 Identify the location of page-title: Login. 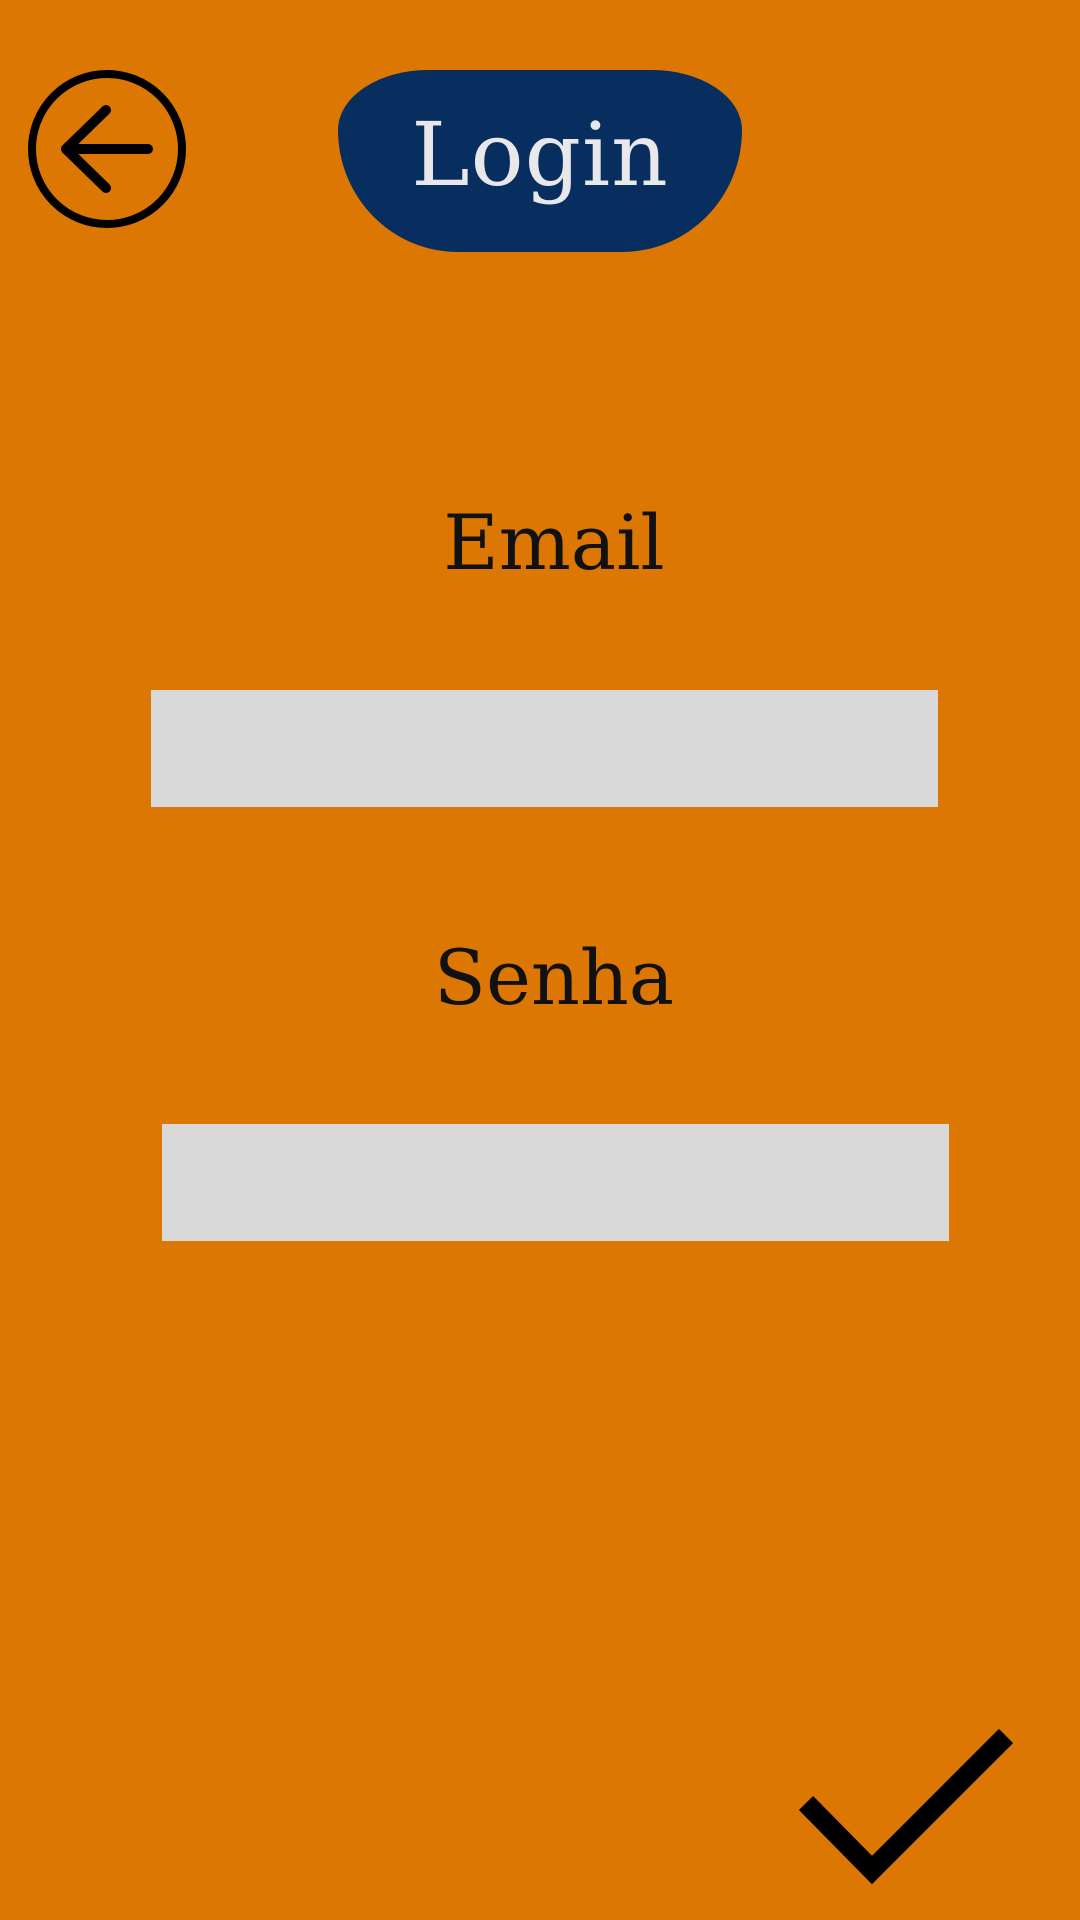
(540, 154).